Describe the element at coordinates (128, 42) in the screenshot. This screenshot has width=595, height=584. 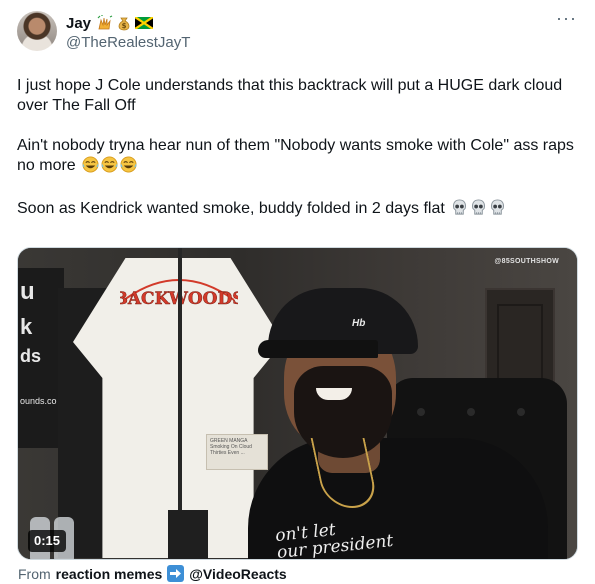
I see `author-handle: @TheRealestJayT` at that location.